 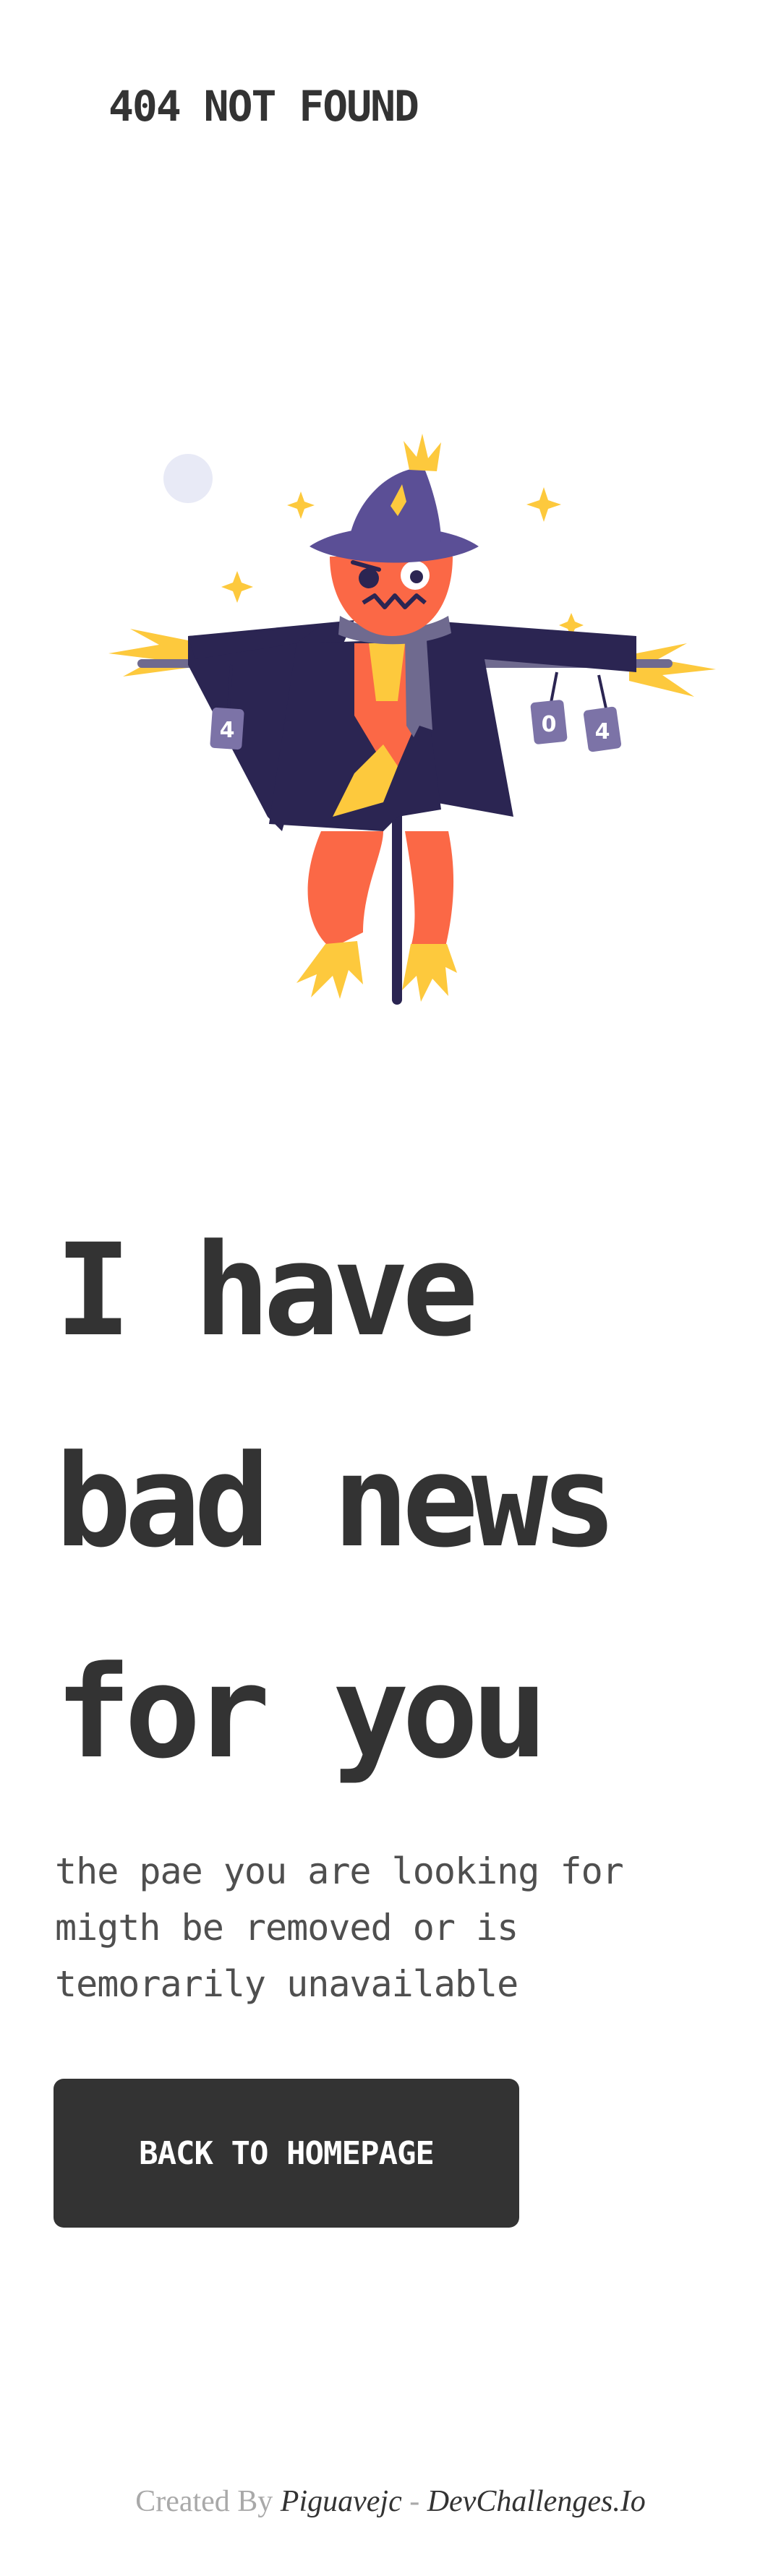 I want to click on page-title: 404 NOT FOUND, so click(x=263, y=107).